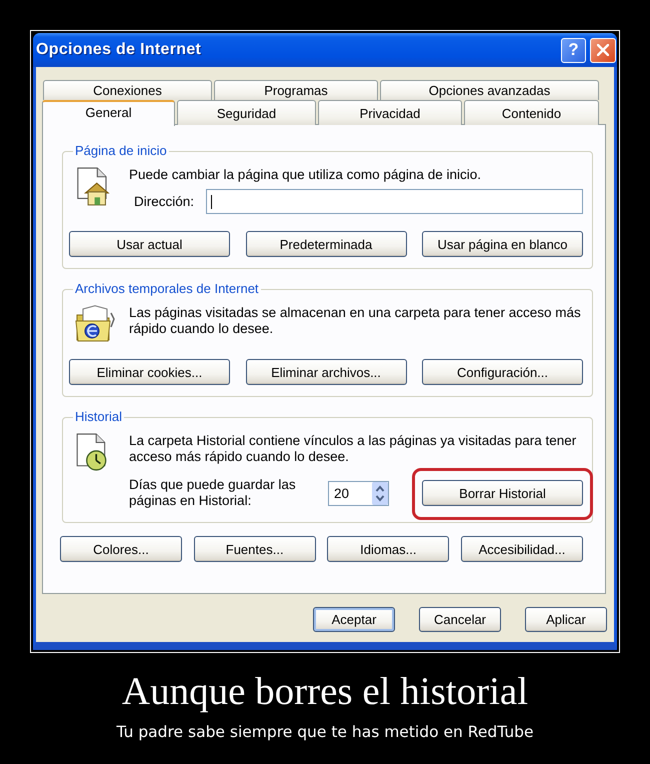 The height and width of the screenshot is (764, 650). What do you see at coordinates (213, 493) in the screenshot?
I see `days-label: Días que puede guardar las páginas en Historial:` at bounding box center [213, 493].